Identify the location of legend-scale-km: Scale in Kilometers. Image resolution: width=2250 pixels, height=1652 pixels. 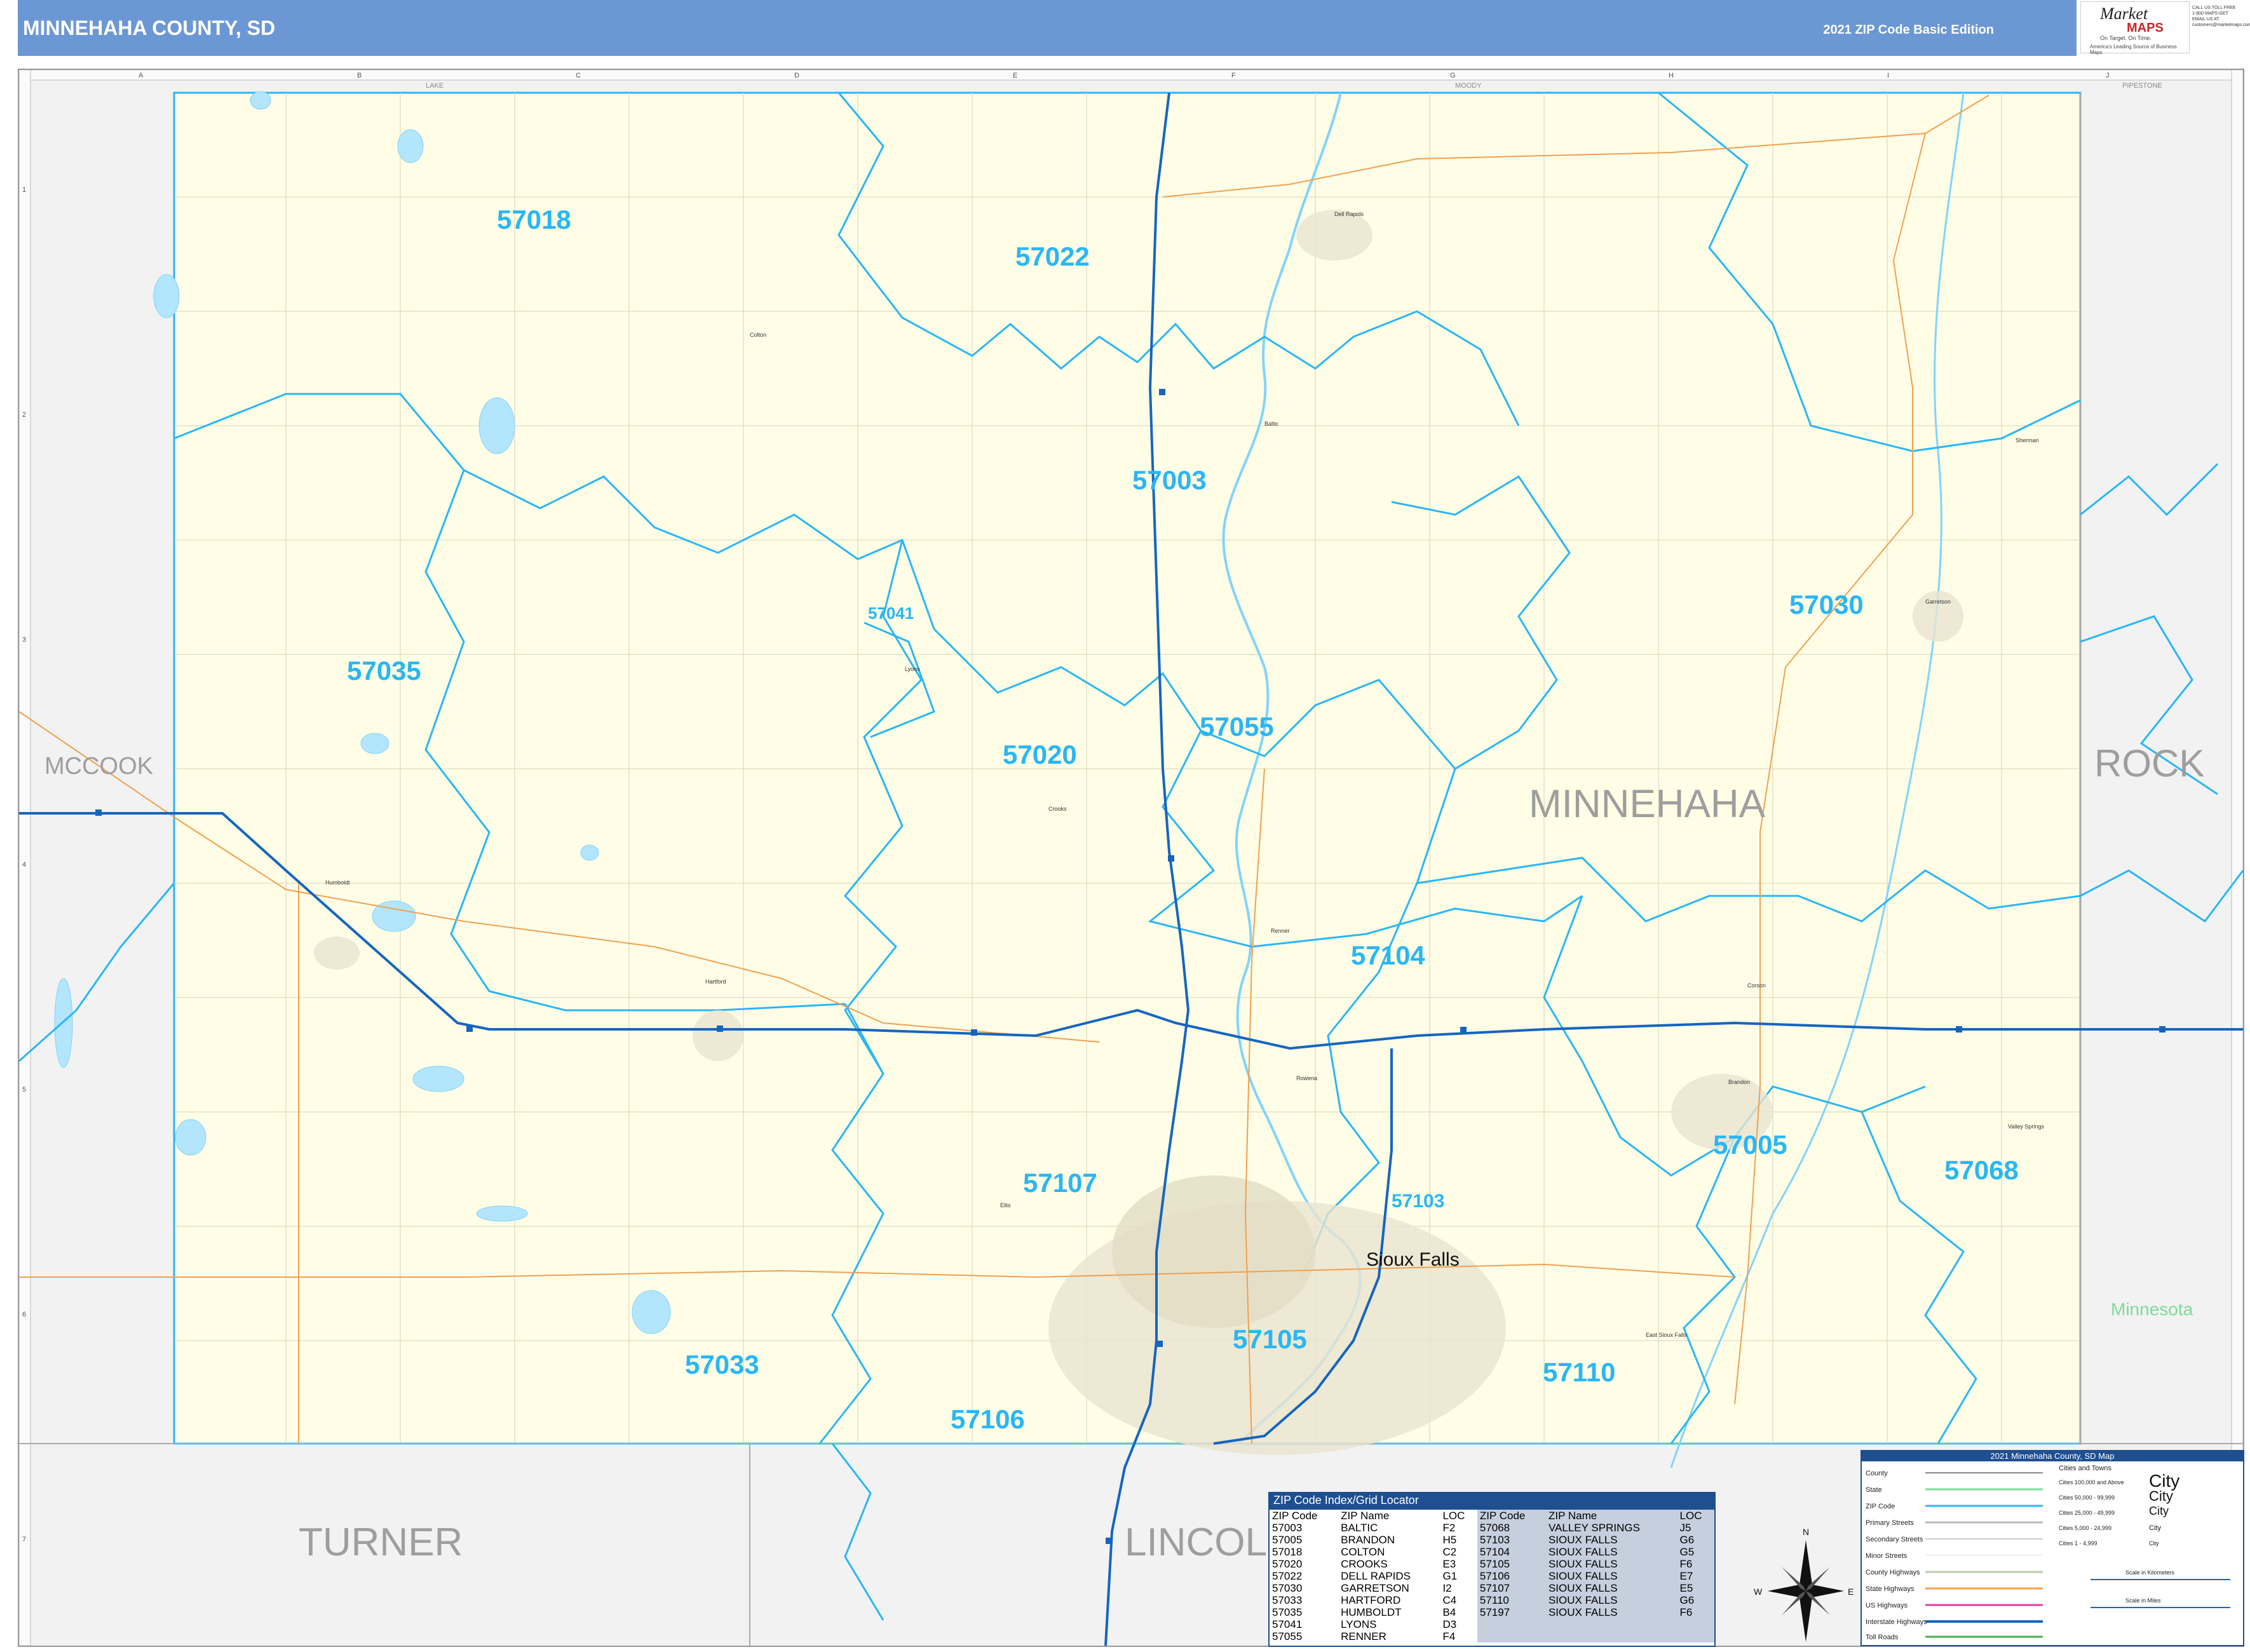
(2150, 1572).